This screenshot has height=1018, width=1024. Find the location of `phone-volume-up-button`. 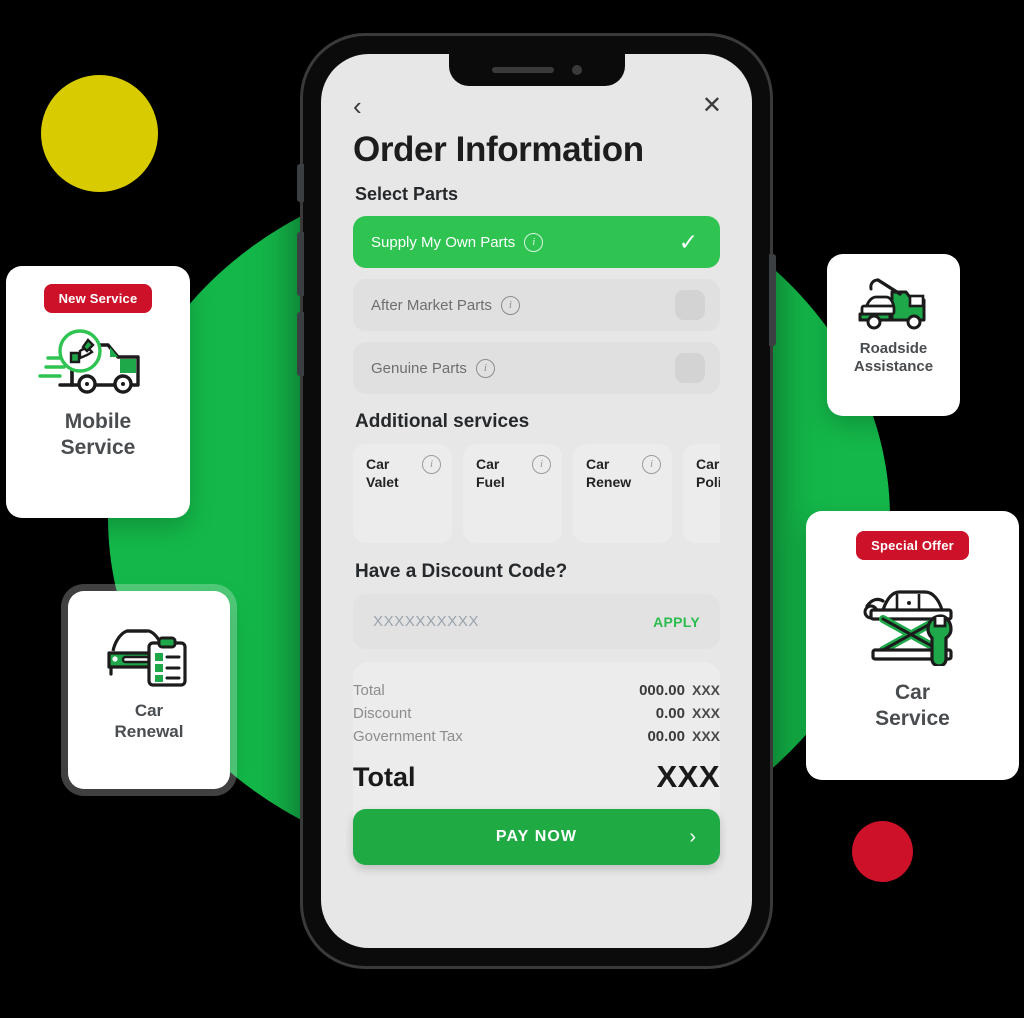

phone-volume-up-button is located at coordinates (300, 264).